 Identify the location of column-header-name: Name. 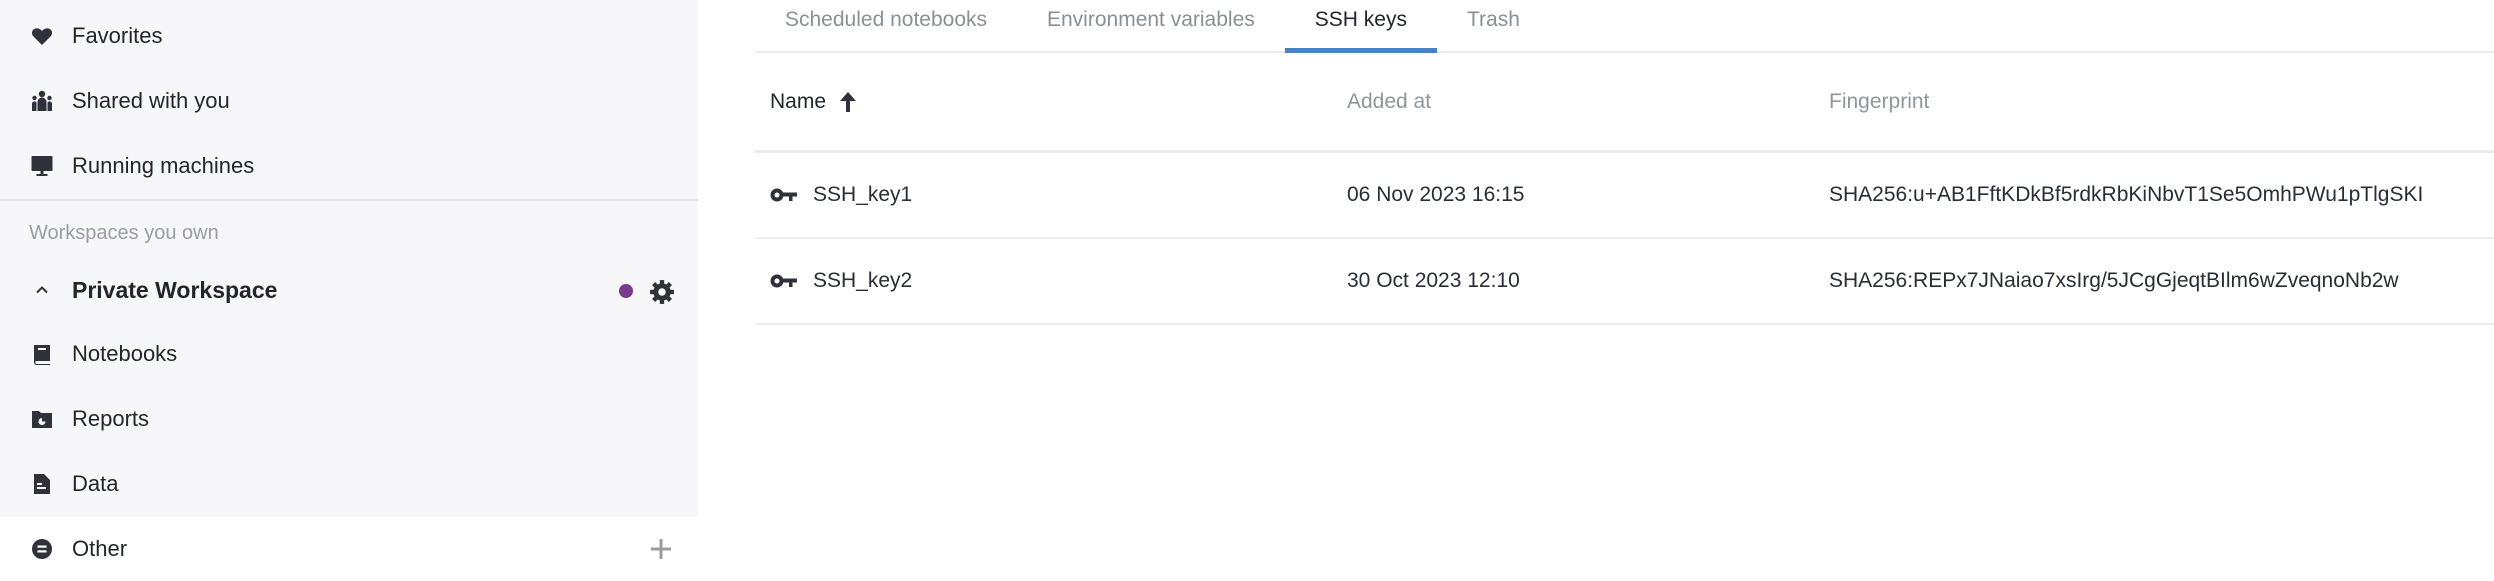
(814, 102).